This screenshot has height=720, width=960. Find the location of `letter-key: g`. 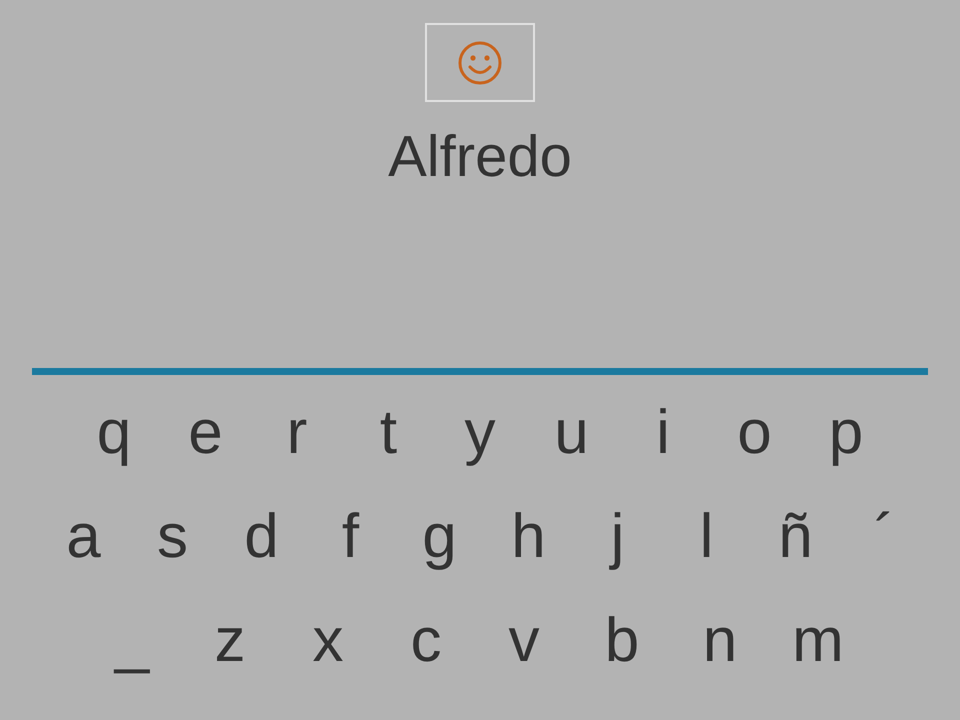

letter-key: g is located at coordinates (439, 537).